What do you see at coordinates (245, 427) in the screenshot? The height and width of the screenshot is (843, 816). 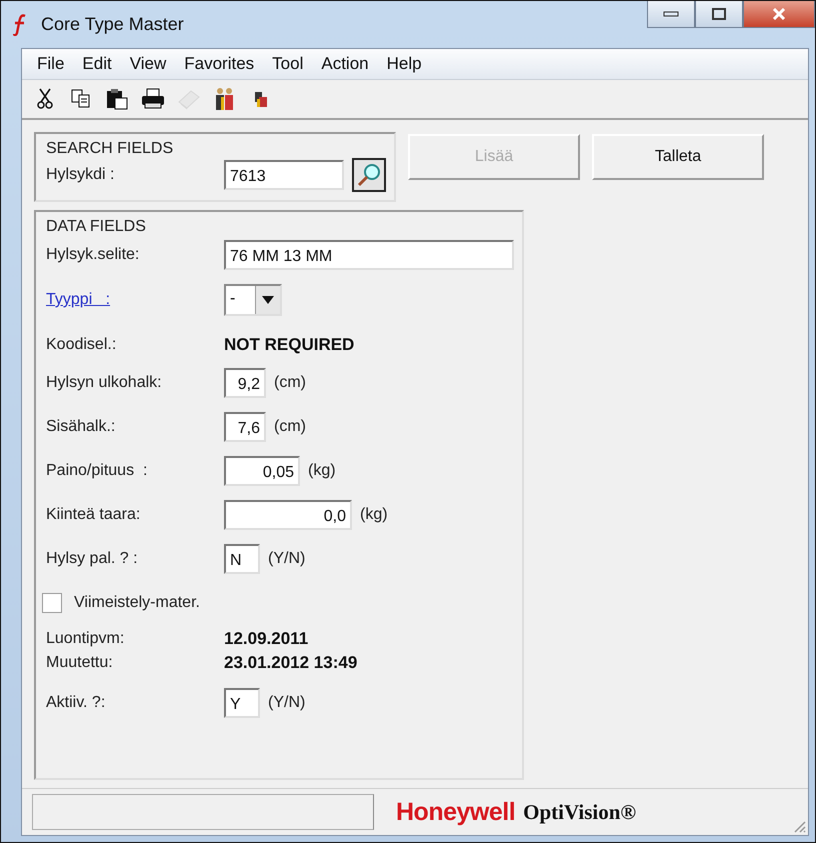 I see `input-field: 7,6` at bounding box center [245, 427].